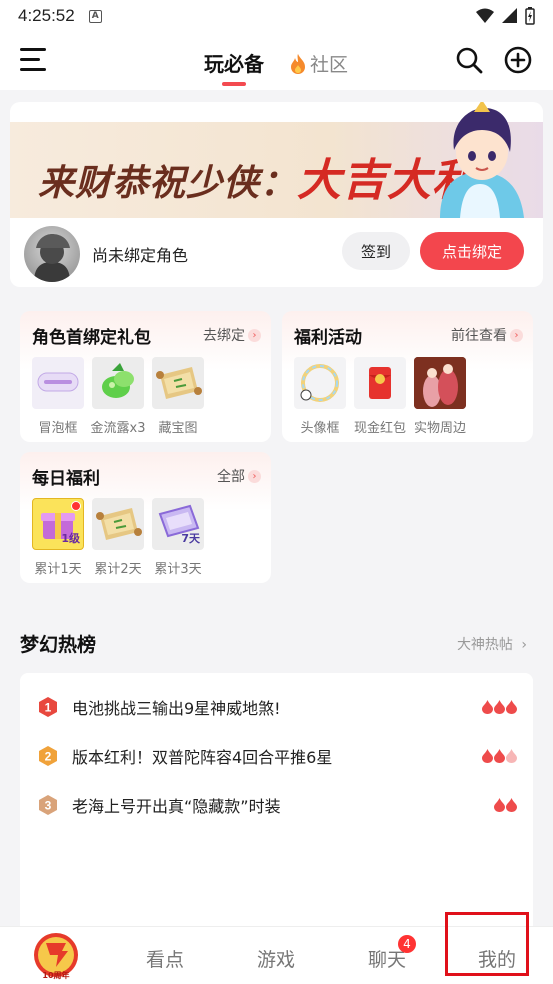  I want to click on welfare-item-label: 现金红包, so click(380, 428).